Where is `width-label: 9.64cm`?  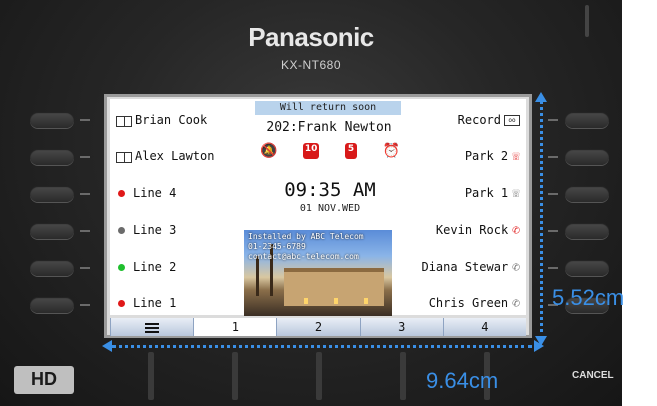
width-label: 9.64cm is located at coordinates (462, 380).